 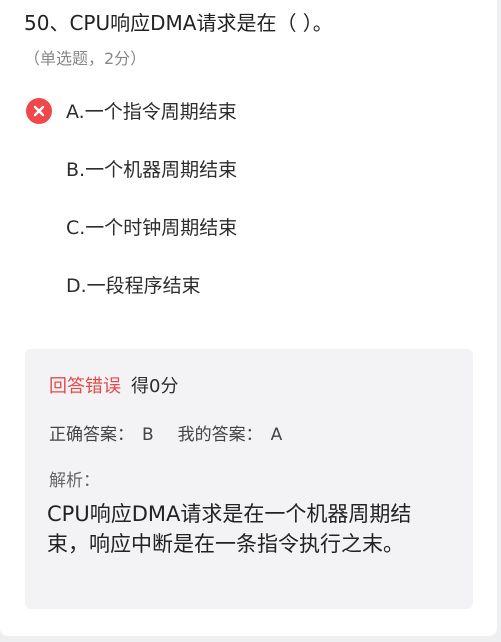 I want to click on verdict-line: 回答错误 得0分, so click(x=113, y=387).